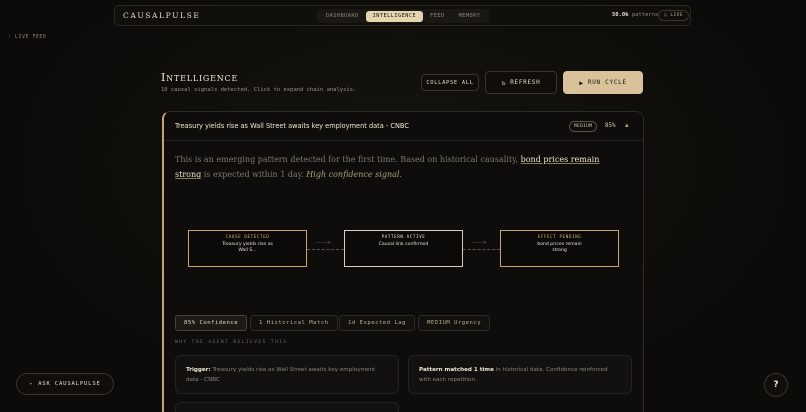 This screenshot has width=806, height=412. Describe the element at coordinates (583, 126) in the screenshot. I see `urgency-badge: MEDIUM` at that location.